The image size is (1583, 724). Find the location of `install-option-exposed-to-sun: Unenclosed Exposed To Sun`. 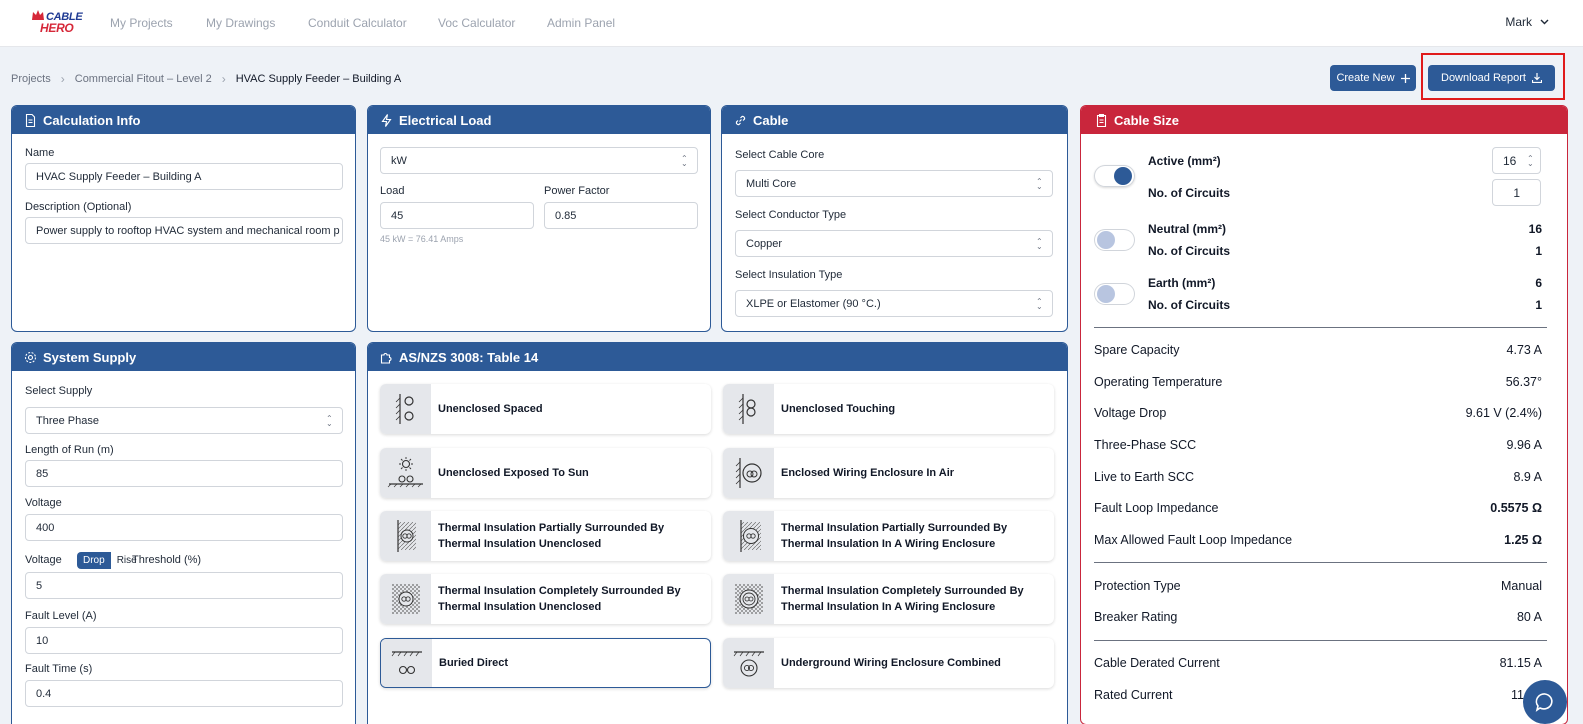

install-option-exposed-to-sun: Unenclosed Exposed To Sun is located at coordinates (545, 473).